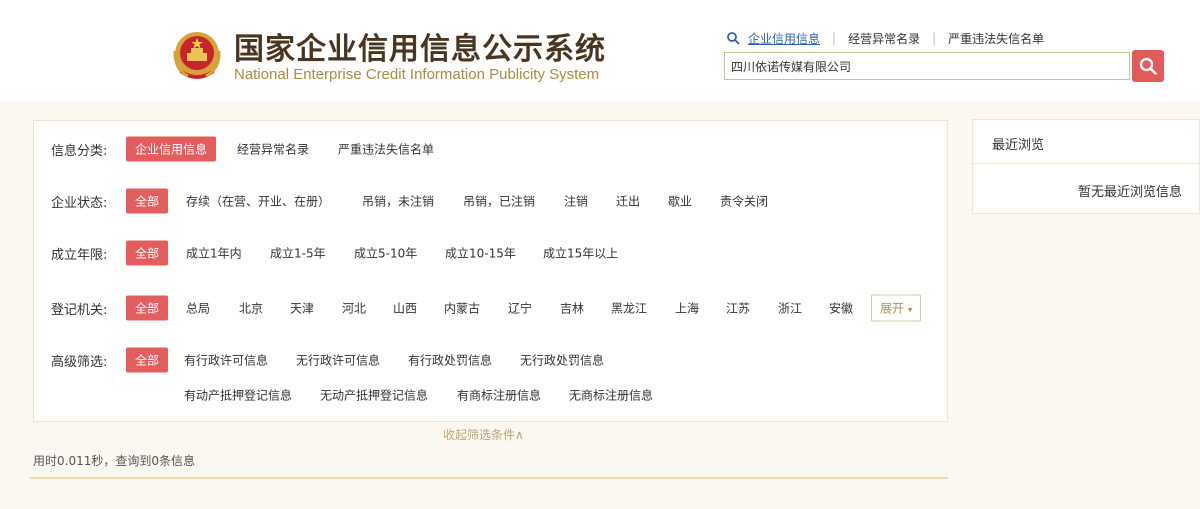 This screenshot has width=1200, height=509. What do you see at coordinates (572, 308) in the screenshot?
I see `filter-option: 吉林` at bounding box center [572, 308].